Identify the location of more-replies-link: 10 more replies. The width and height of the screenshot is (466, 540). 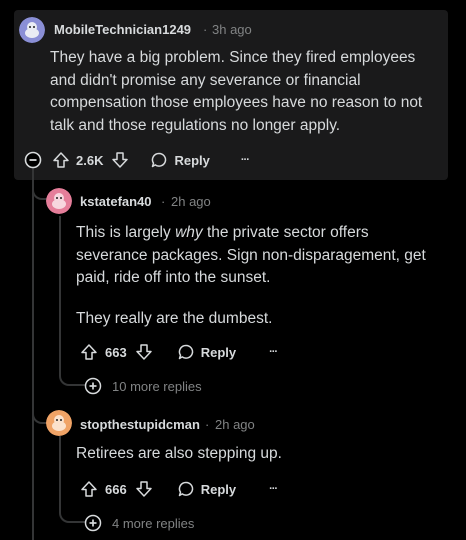
(143, 386).